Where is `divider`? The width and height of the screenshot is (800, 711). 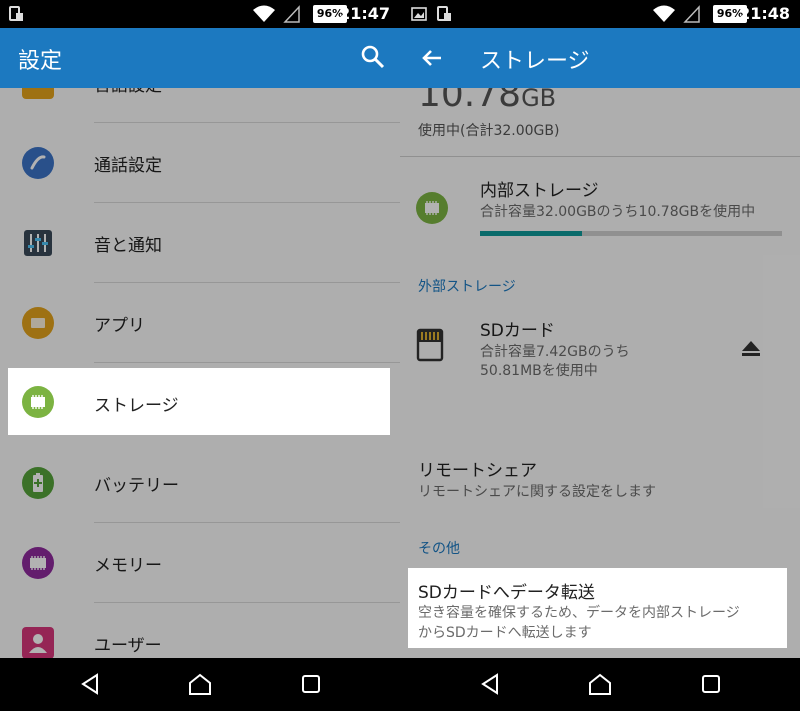
divider is located at coordinates (600, 156).